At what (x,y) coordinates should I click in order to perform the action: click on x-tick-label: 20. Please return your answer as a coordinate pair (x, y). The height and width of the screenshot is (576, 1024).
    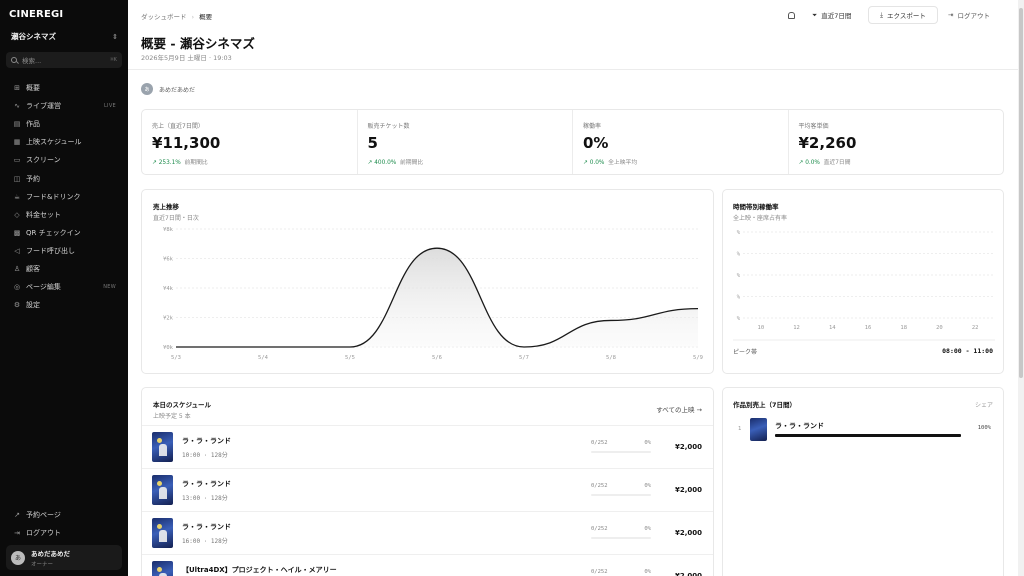
    Looking at the image, I should click on (939, 328).